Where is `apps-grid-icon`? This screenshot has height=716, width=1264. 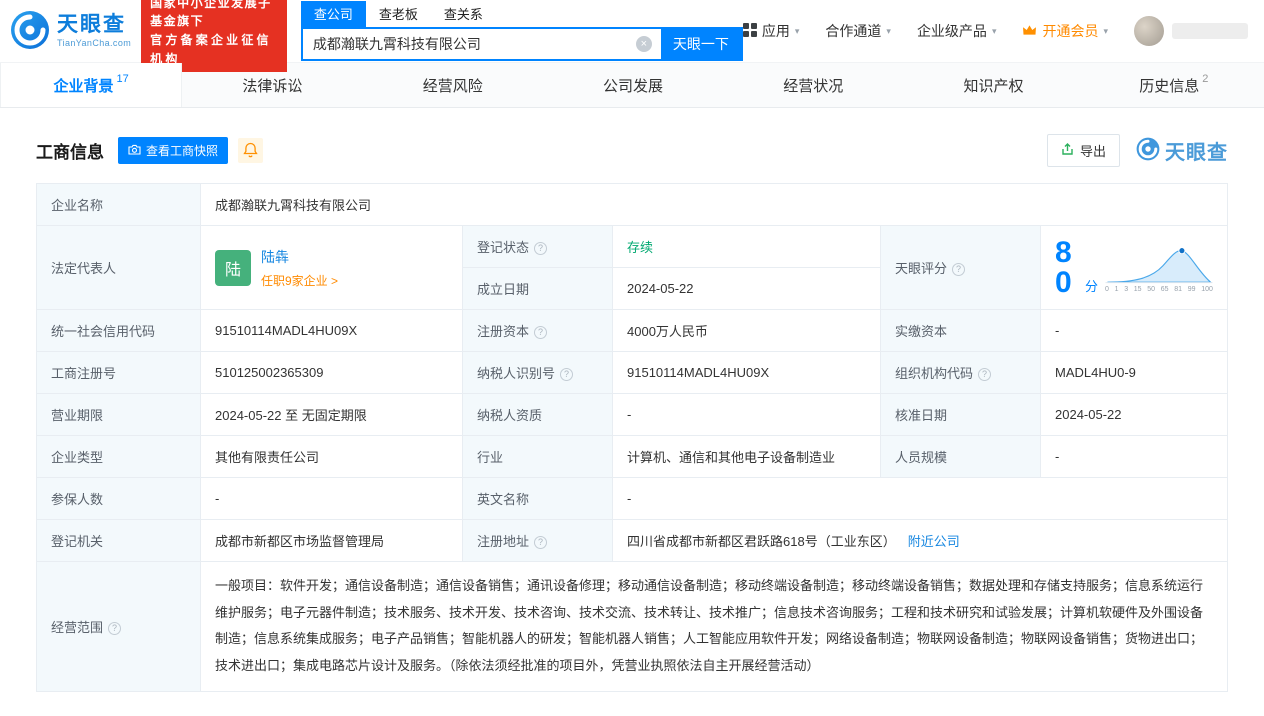 apps-grid-icon is located at coordinates (749, 31).